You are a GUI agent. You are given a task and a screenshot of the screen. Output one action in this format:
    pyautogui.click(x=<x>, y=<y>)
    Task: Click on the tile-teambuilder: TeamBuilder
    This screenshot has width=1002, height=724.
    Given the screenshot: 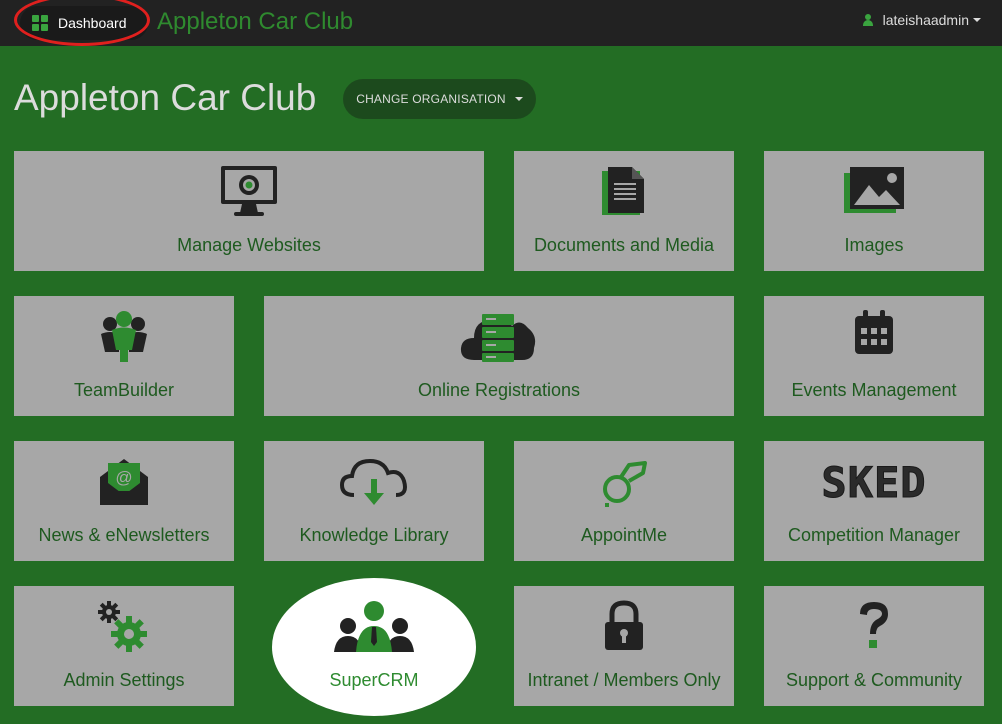 What is the action you would take?
    pyautogui.click(x=124, y=356)
    